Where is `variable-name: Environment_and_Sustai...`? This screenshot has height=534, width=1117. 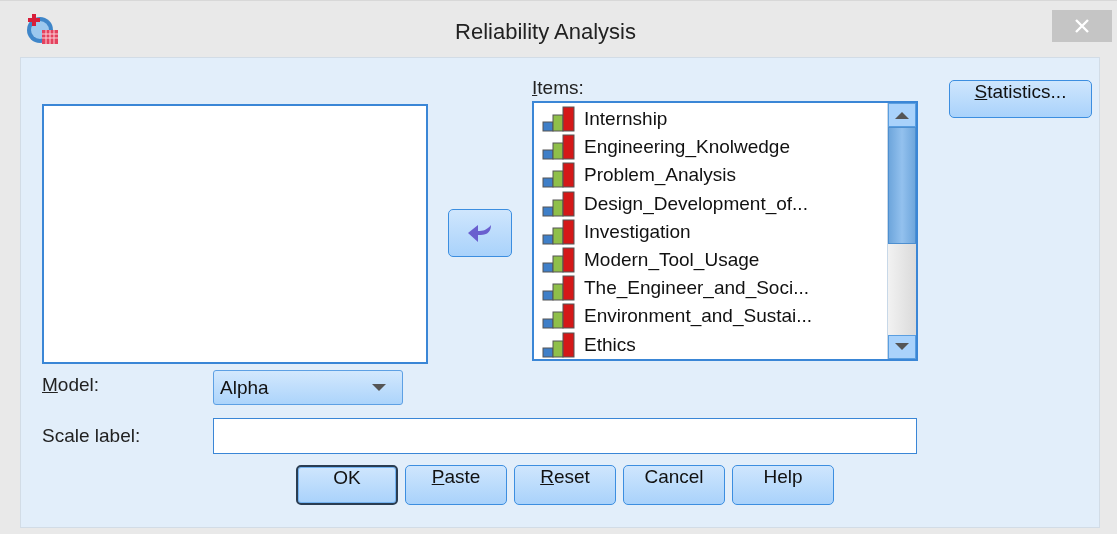
variable-name: Environment_and_Sustai... is located at coordinates (698, 316).